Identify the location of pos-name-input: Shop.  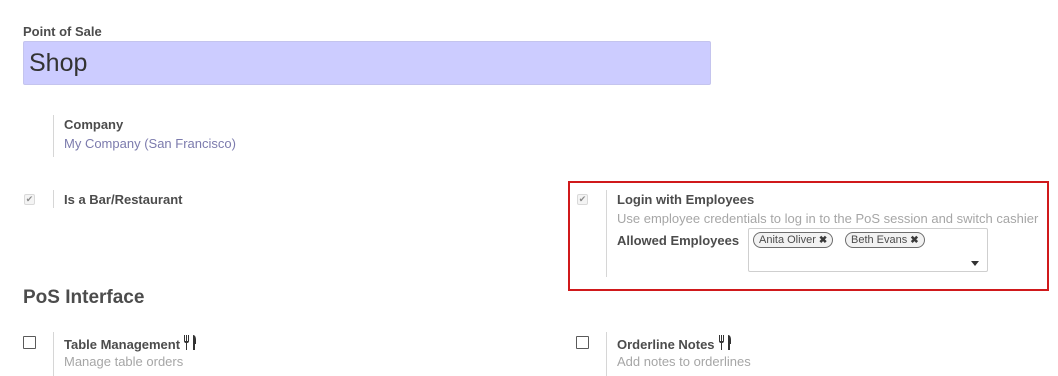
(367, 63).